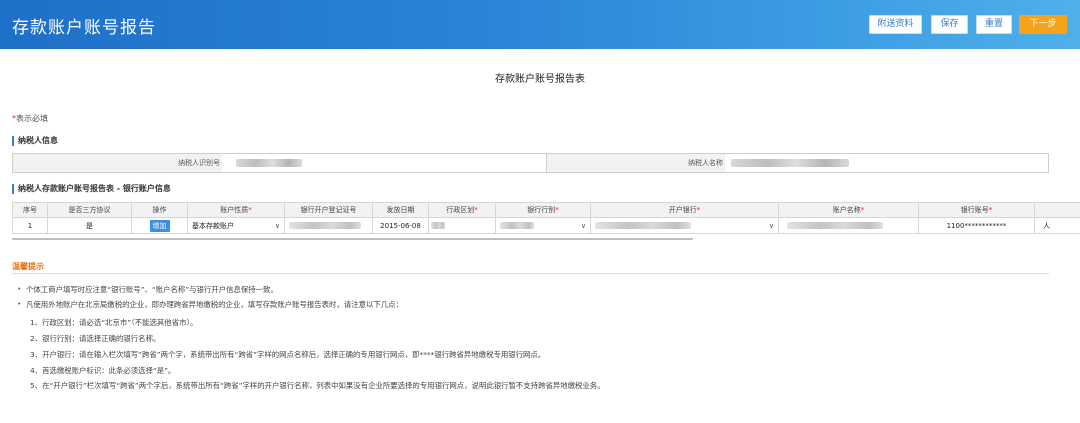 The width and height of the screenshot is (1080, 423). Describe the element at coordinates (438, 225) in the screenshot. I see `redacted-admin-region` at that location.